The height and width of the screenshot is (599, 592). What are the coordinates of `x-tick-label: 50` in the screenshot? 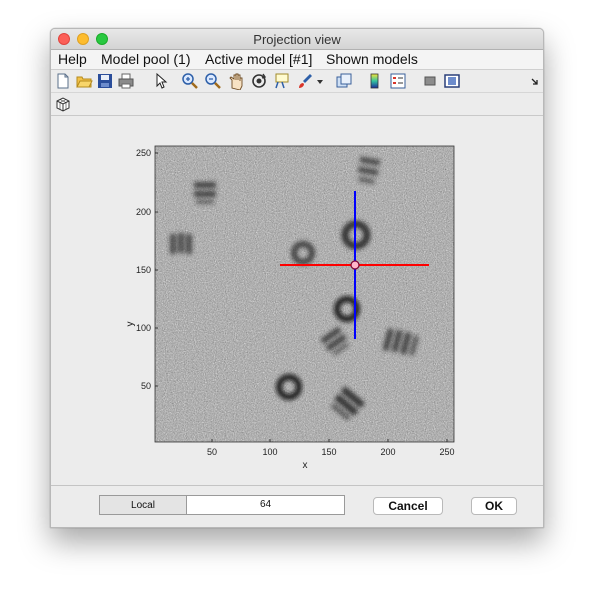 It's located at (212, 452).